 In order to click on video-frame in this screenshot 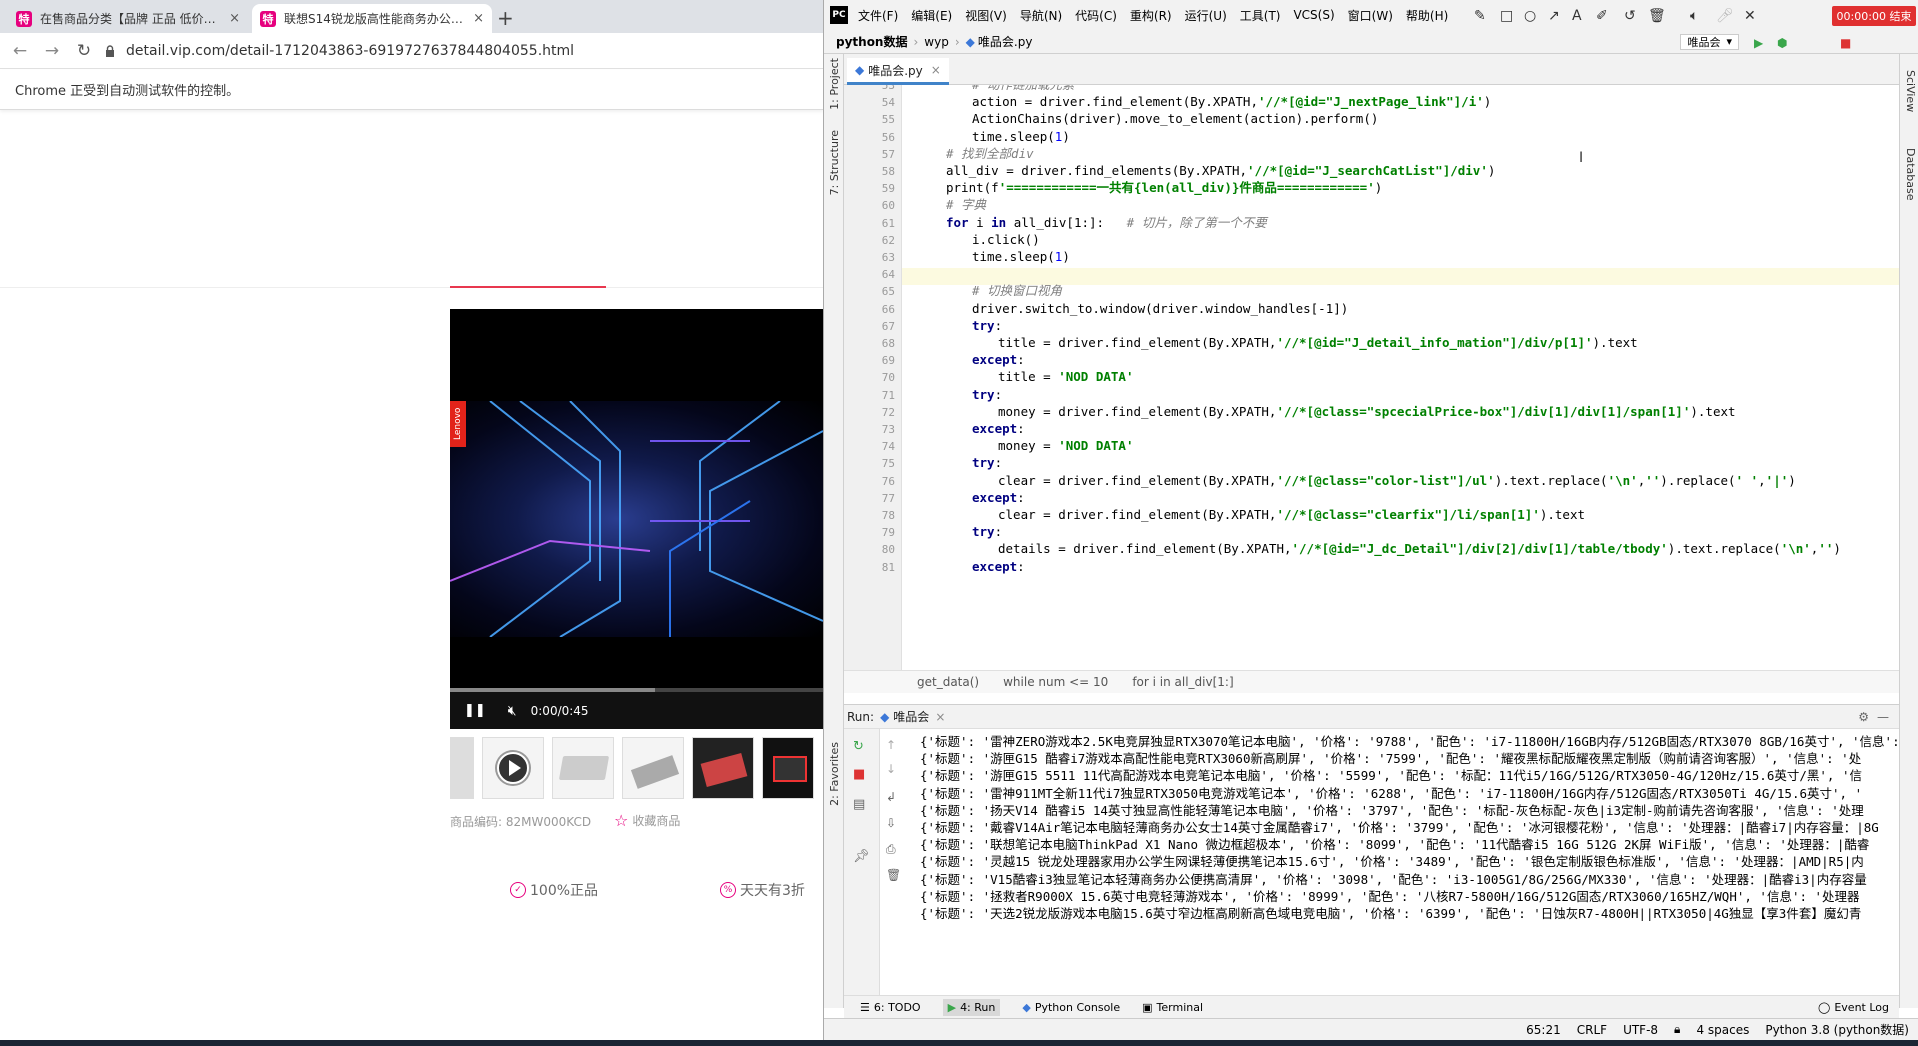, I will do `click(636, 519)`.